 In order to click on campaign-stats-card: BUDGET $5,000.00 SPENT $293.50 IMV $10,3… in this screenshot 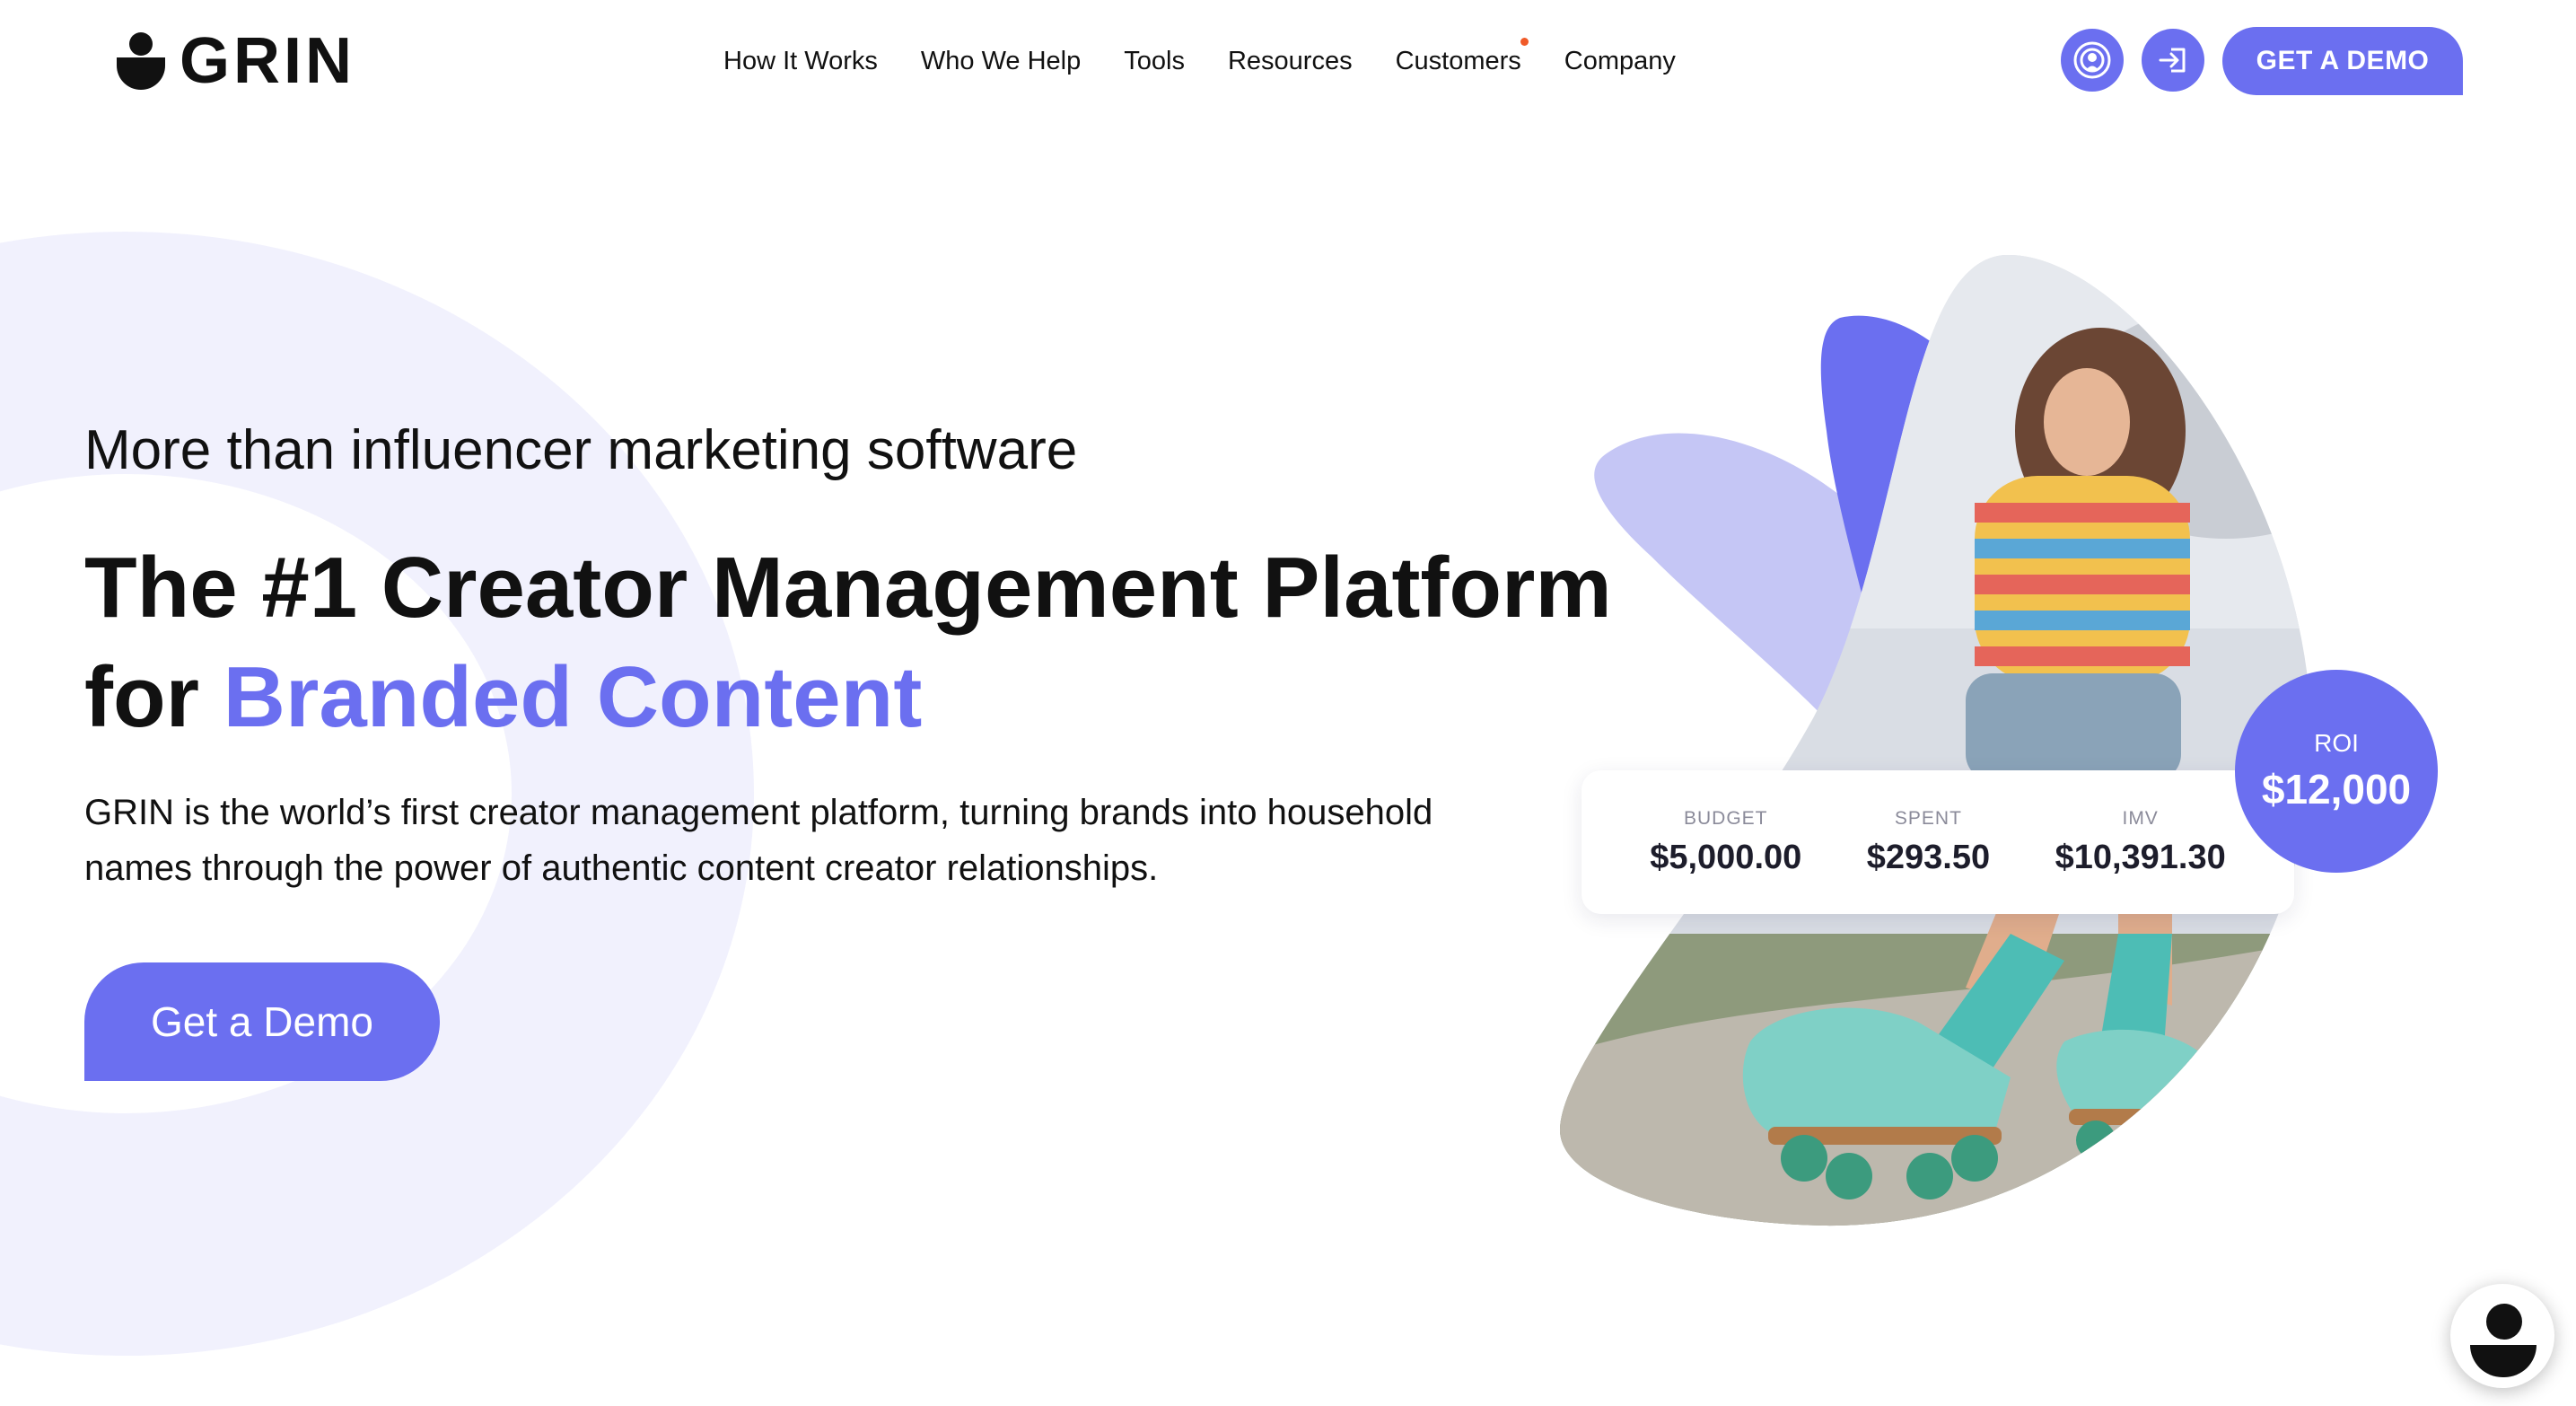, I will do `click(1938, 842)`.